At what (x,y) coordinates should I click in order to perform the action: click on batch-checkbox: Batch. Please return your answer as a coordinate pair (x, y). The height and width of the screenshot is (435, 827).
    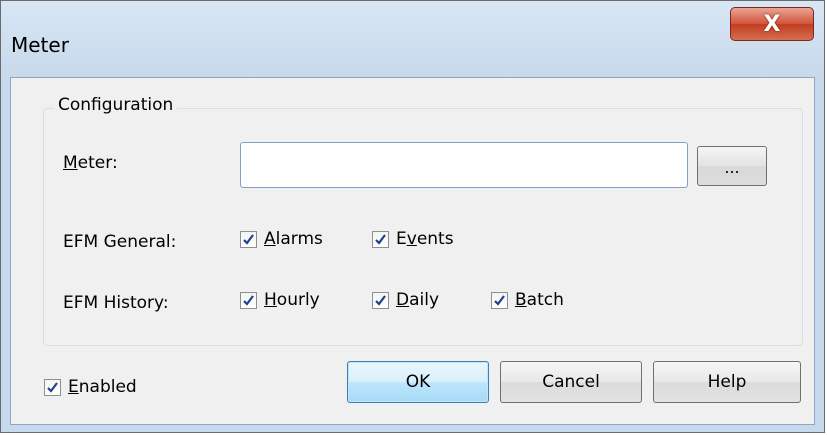
    Looking at the image, I should click on (527, 300).